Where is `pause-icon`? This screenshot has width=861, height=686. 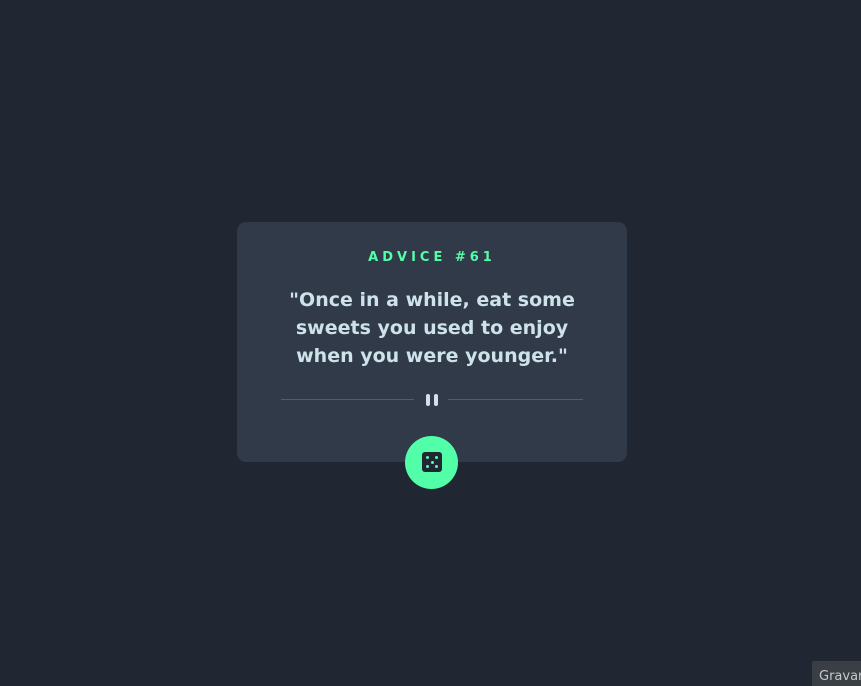 pause-icon is located at coordinates (432, 400).